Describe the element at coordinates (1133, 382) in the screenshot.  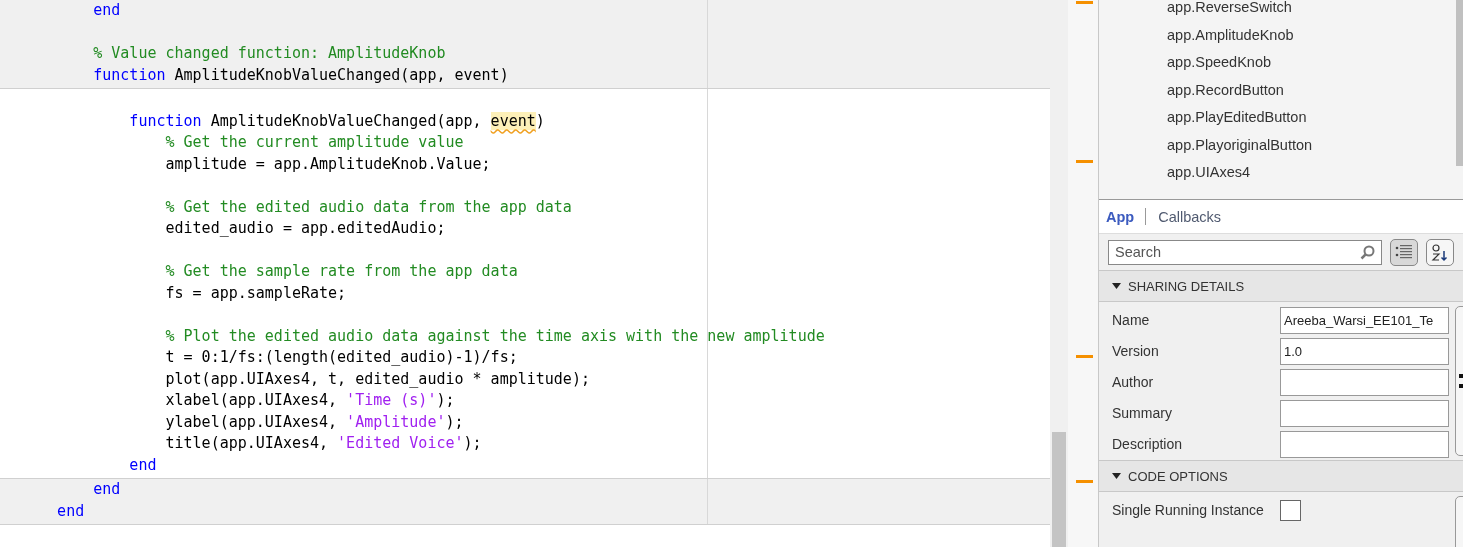
I see `field-label: Author` at that location.